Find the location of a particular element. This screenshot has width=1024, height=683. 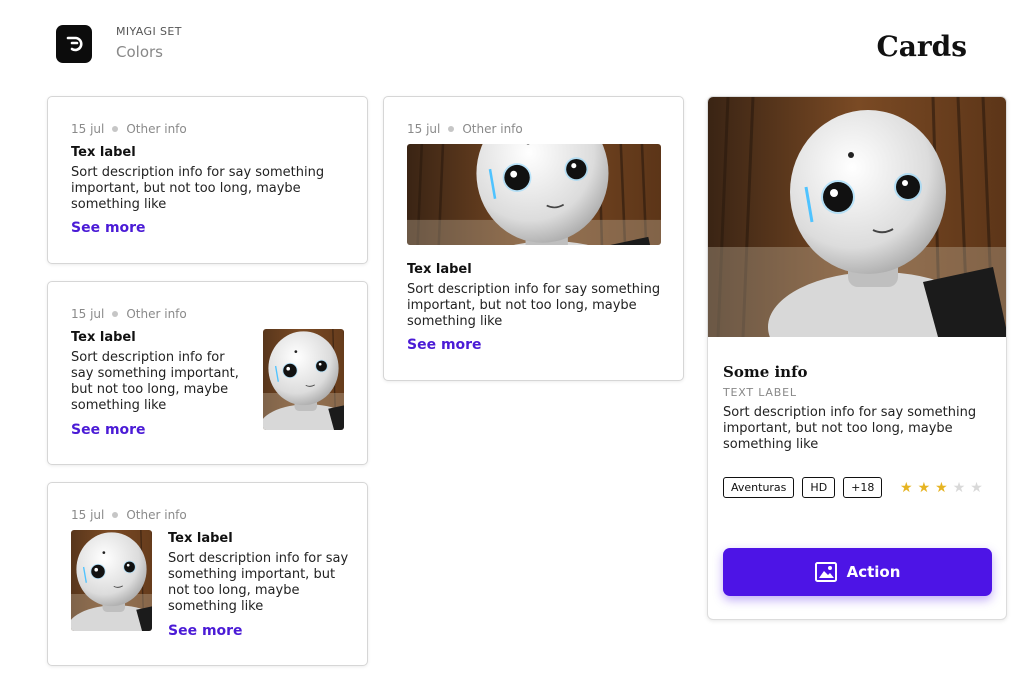

action-button: Action is located at coordinates (857, 572).